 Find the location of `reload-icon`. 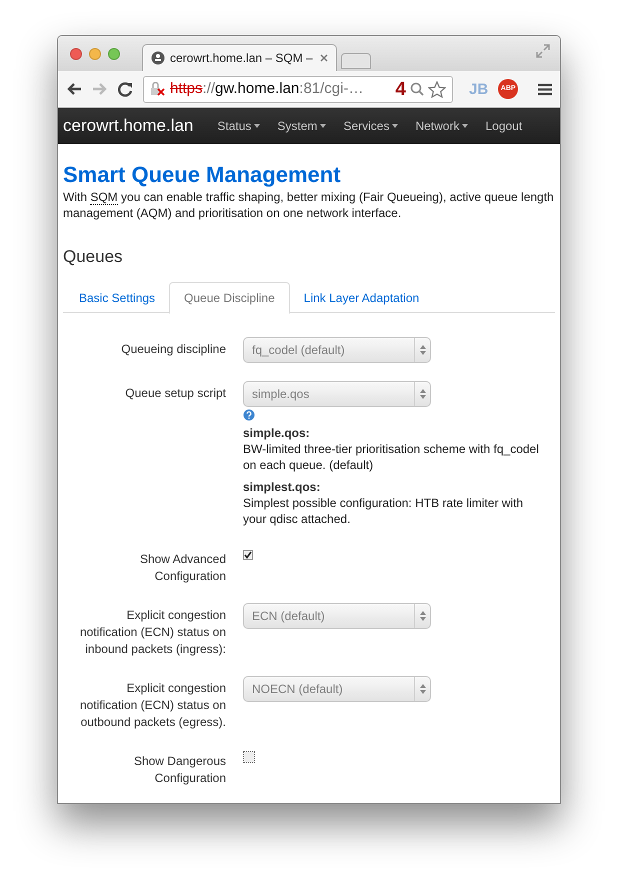

reload-icon is located at coordinates (125, 89).